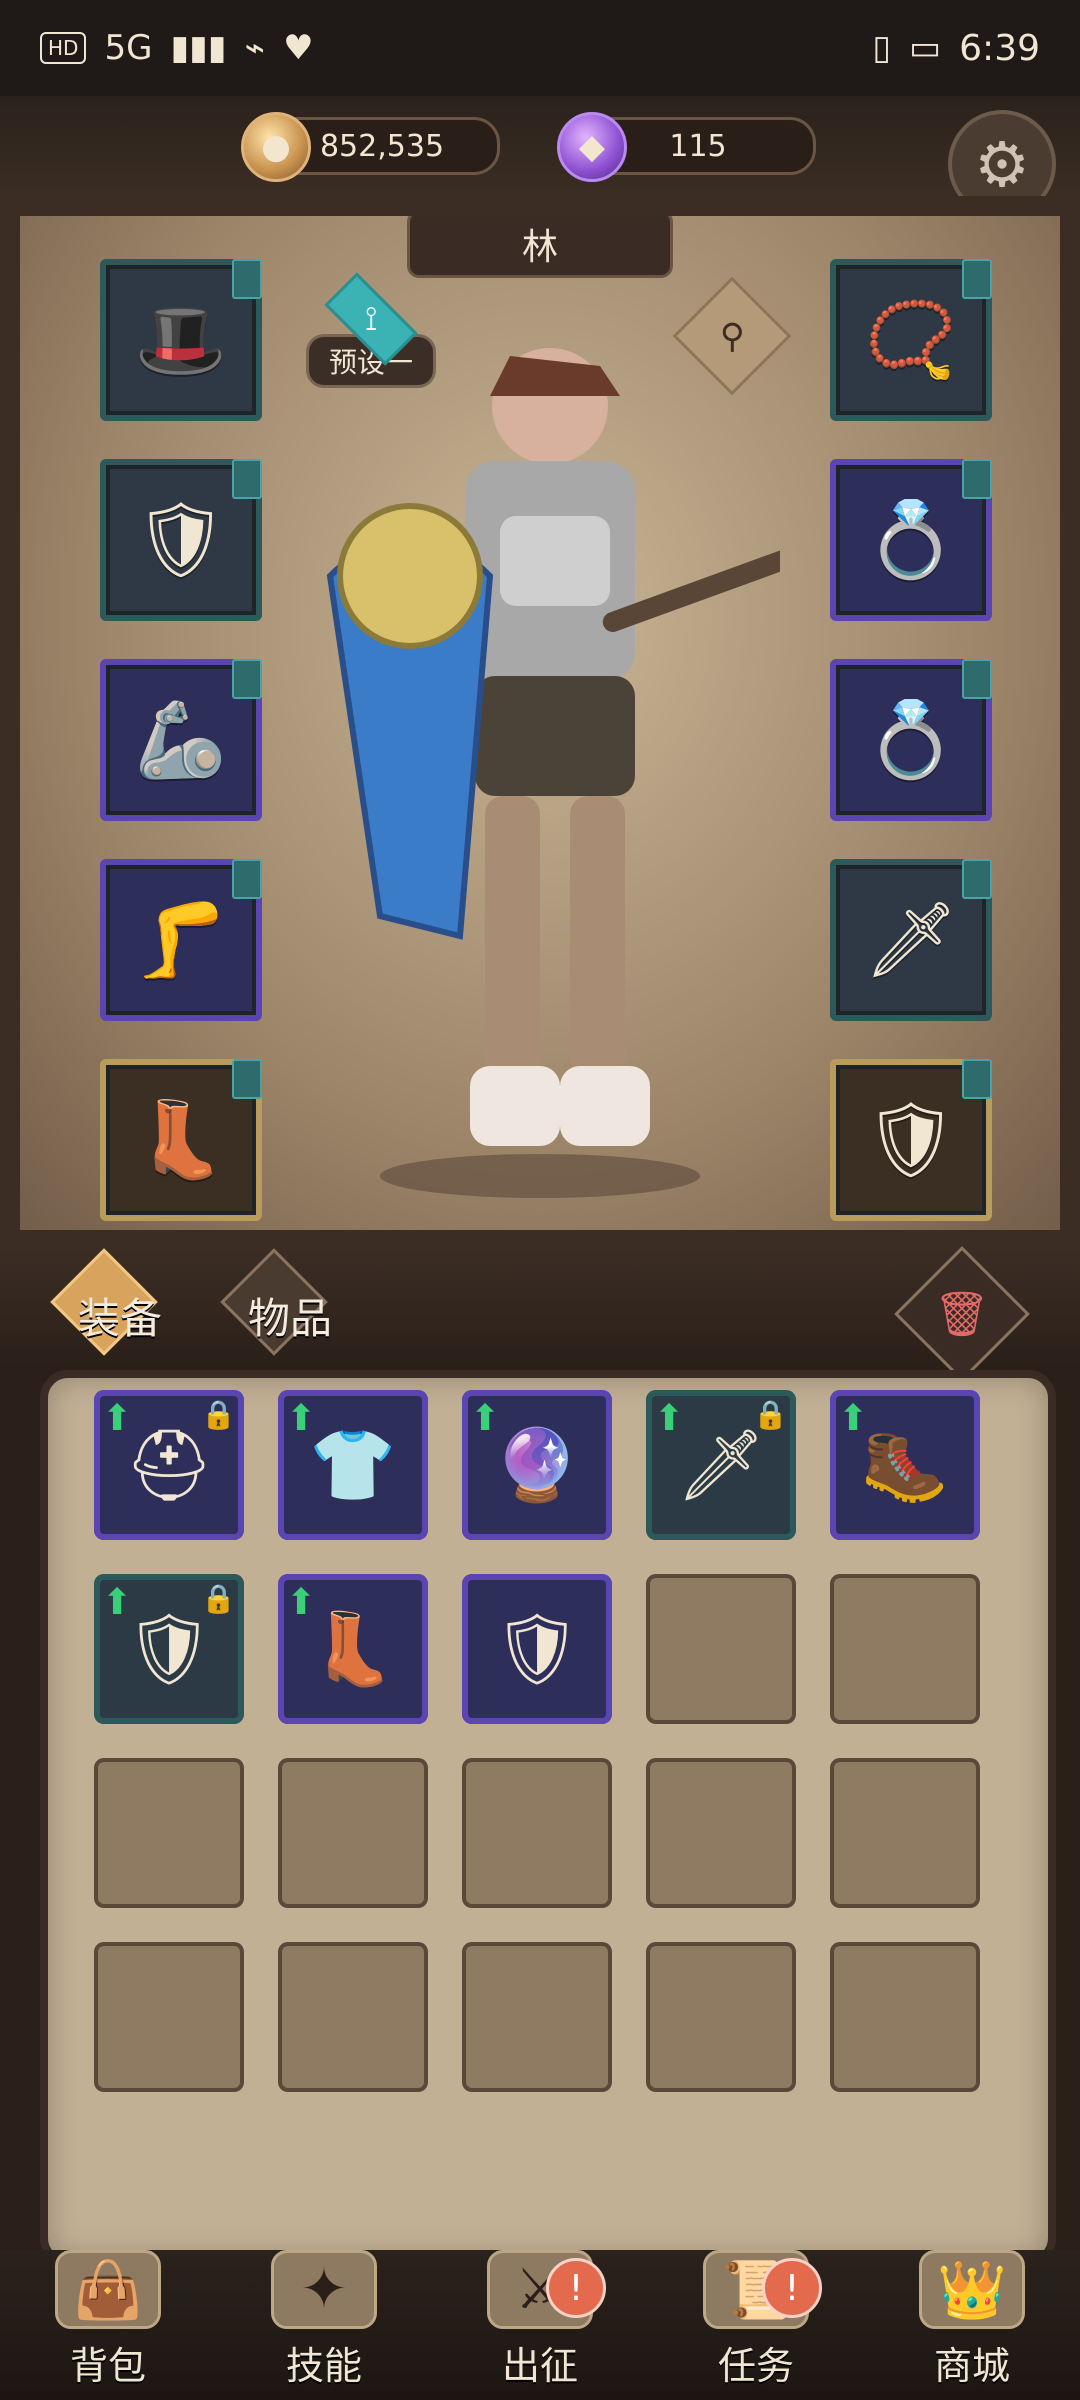 The image size is (1080, 2400). I want to click on inventory-header: 装备 物品 🗑, so click(540, 1314).